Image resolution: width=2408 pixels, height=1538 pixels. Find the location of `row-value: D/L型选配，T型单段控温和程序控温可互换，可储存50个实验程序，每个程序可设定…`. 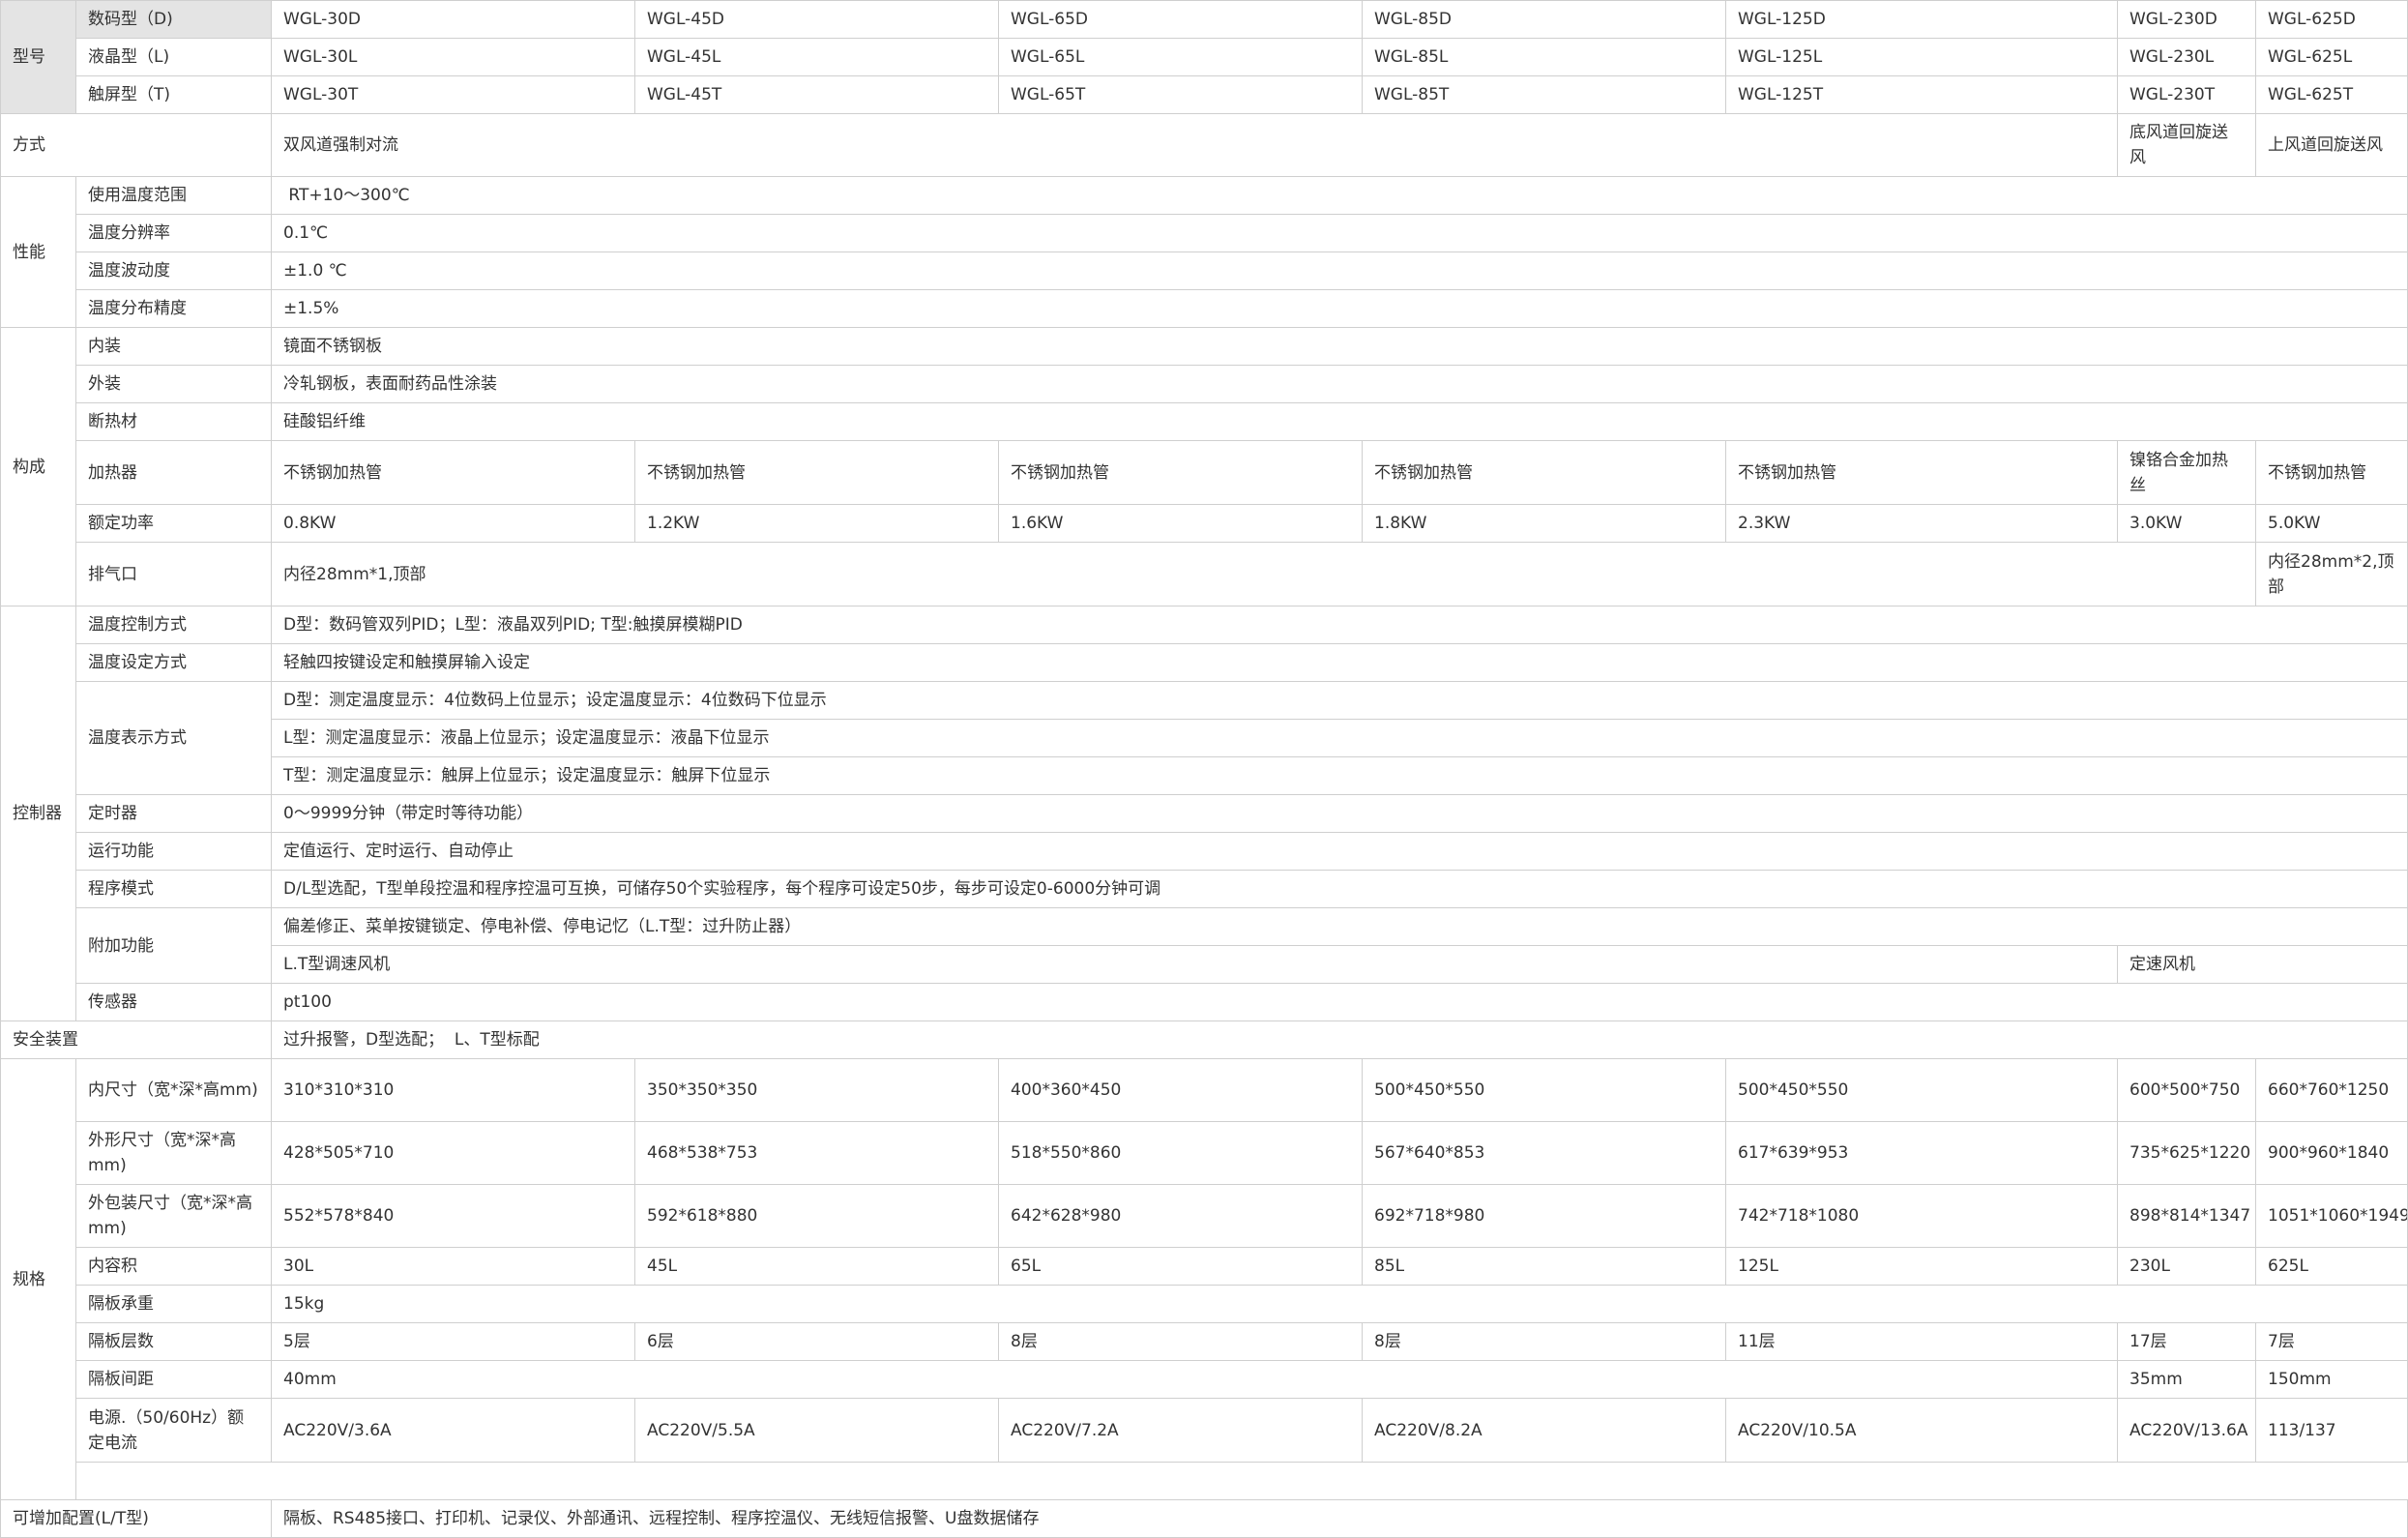

row-value: D/L型选配，T型单段控温和程序控温可互换，可储存50个实验程序，每个程序可设定… is located at coordinates (1339, 889).